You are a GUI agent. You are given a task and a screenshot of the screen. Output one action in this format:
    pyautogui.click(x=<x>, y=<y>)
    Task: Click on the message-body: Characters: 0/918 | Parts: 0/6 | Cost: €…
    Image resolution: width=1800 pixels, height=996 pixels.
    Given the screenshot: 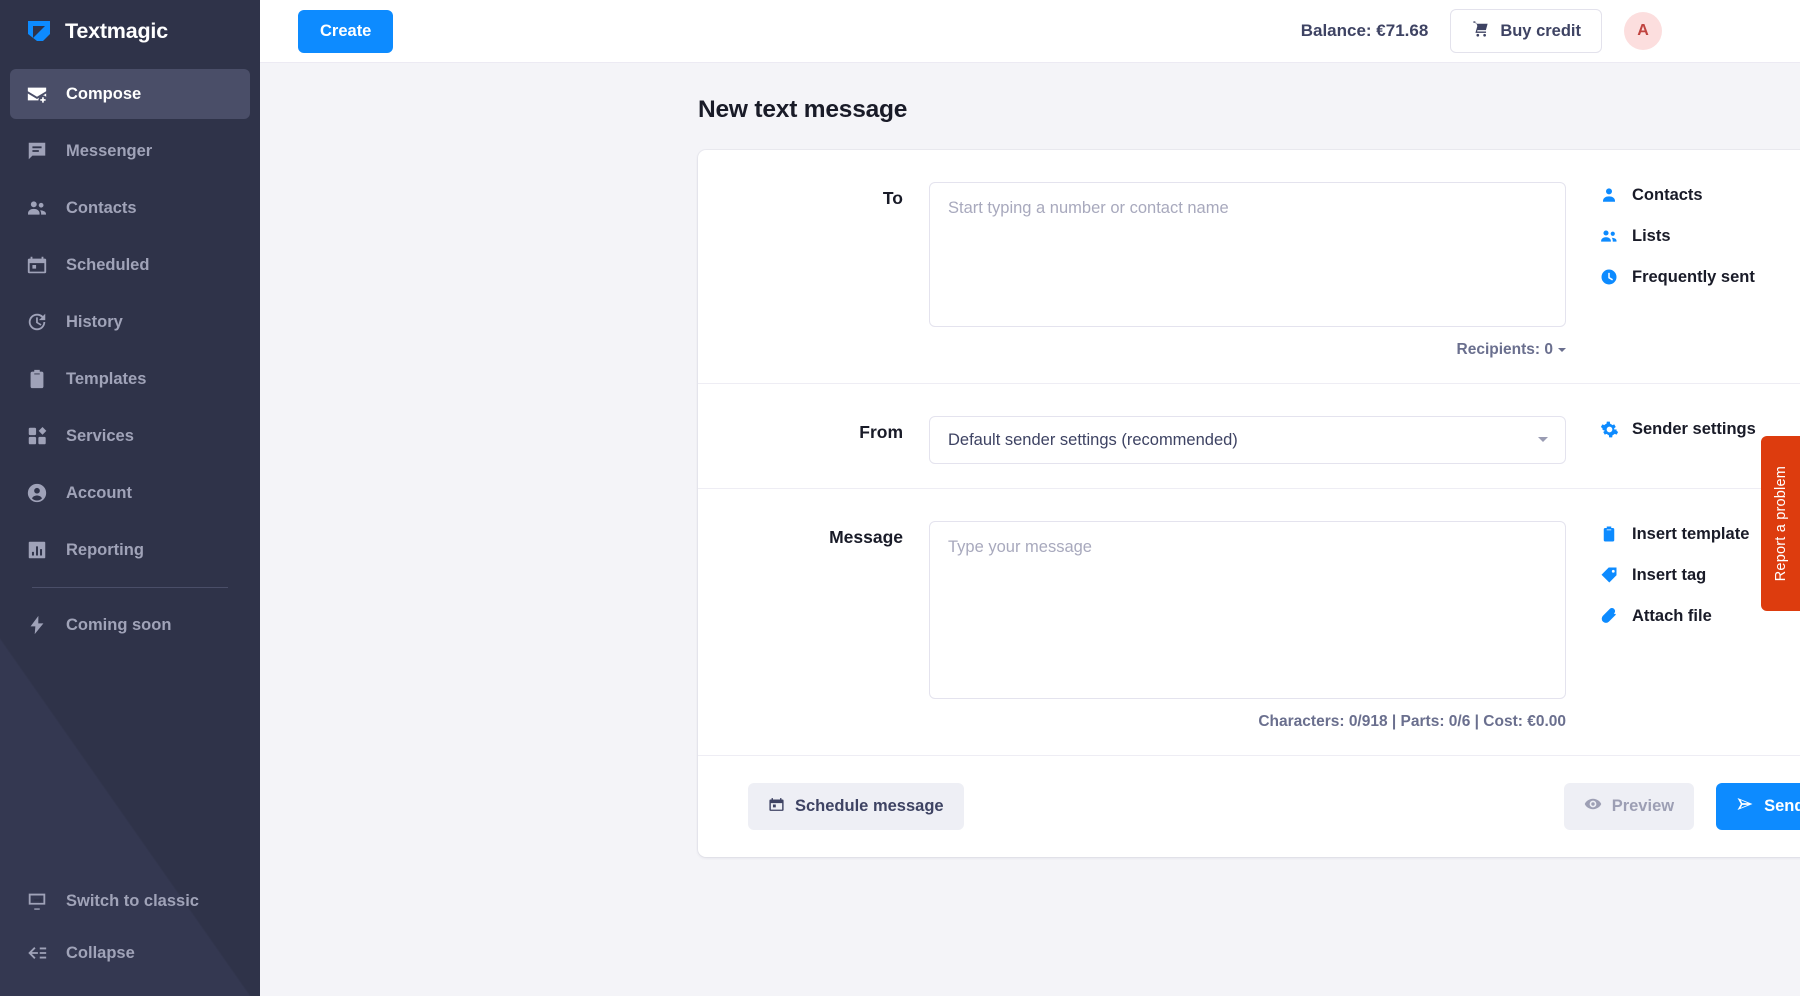 What is the action you would take?
    pyautogui.click(x=1364, y=622)
    